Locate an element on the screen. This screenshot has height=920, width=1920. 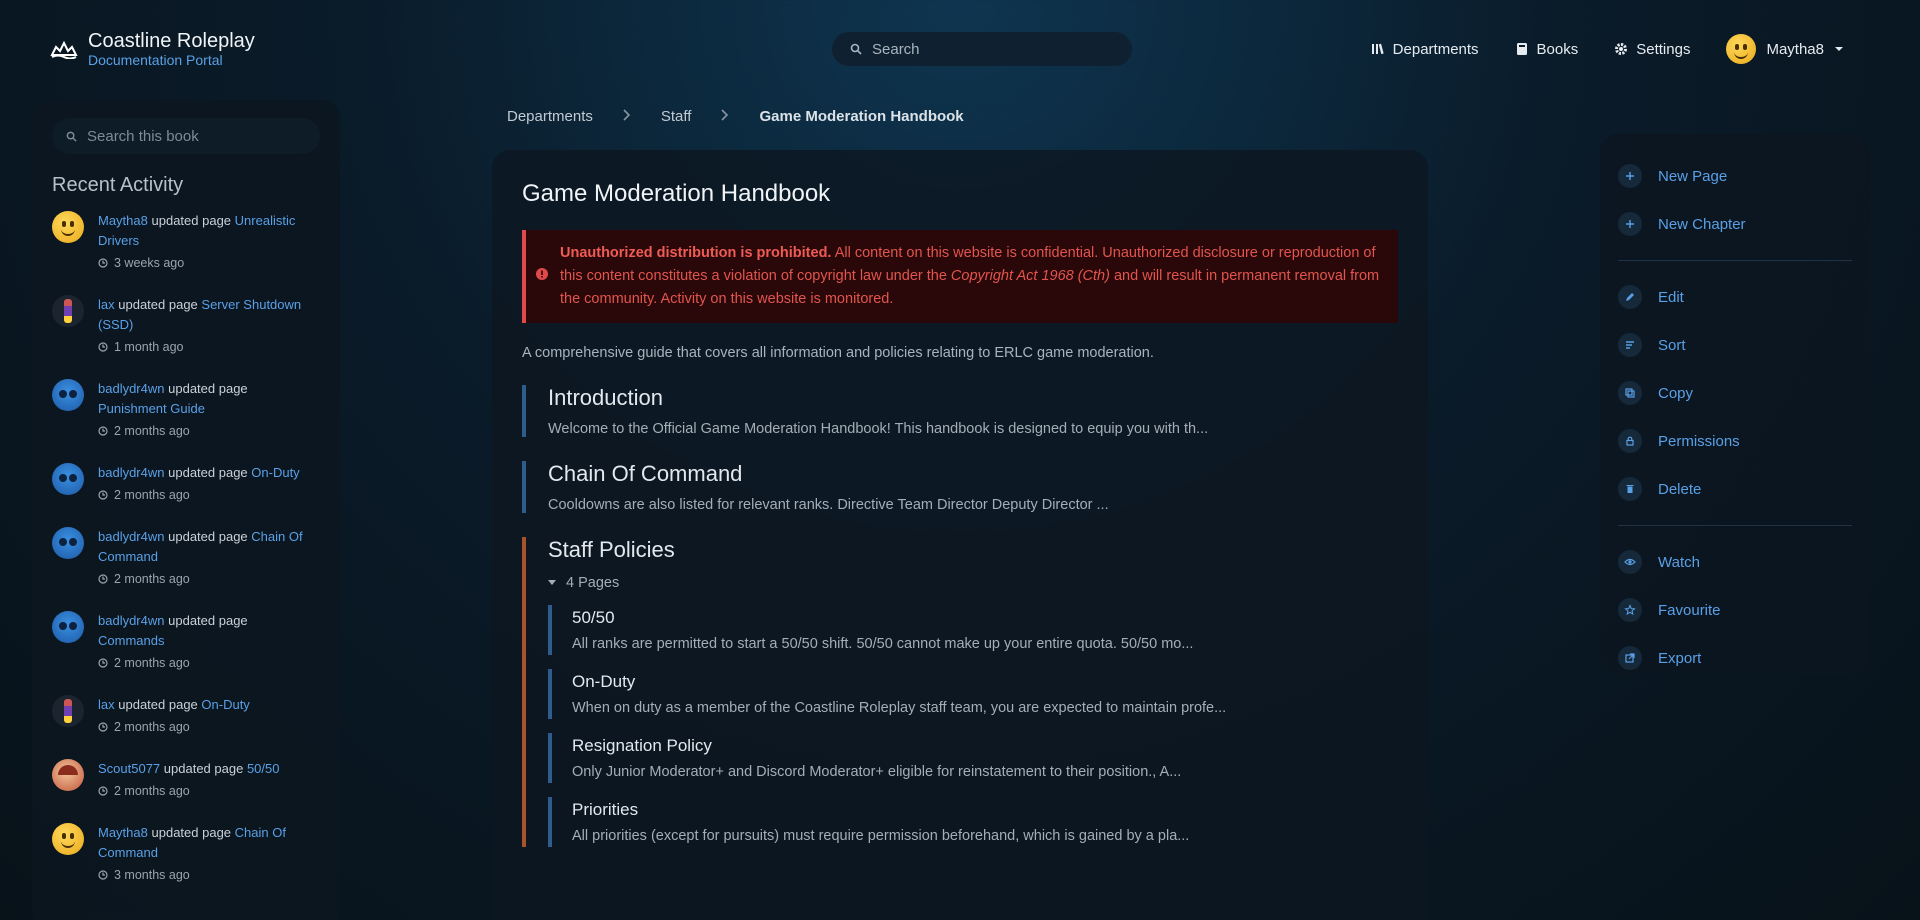
action-edit: Edit is located at coordinates (1735, 297).